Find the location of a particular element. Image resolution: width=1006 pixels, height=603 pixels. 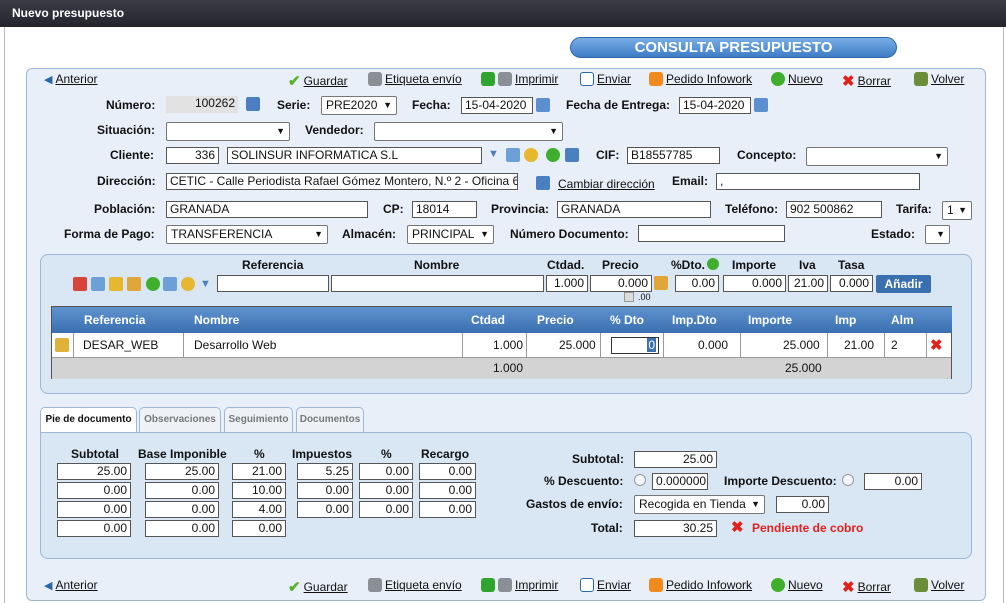

entry-referencia-input is located at coordinates (273, 283).